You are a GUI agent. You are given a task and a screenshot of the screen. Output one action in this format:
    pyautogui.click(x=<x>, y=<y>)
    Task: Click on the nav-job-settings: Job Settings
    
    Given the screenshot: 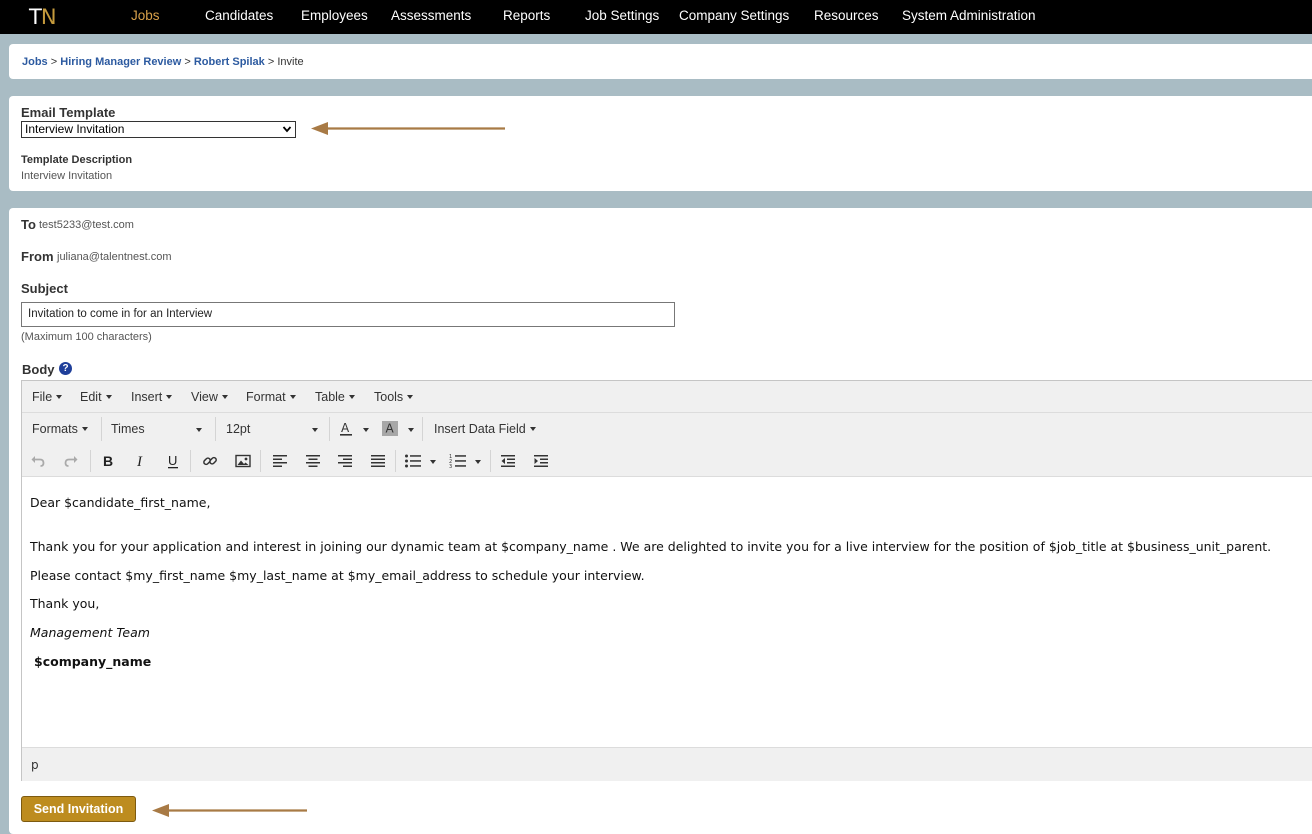 What is the action you would take?
    pyautogui.click(x=622, y=15)
    